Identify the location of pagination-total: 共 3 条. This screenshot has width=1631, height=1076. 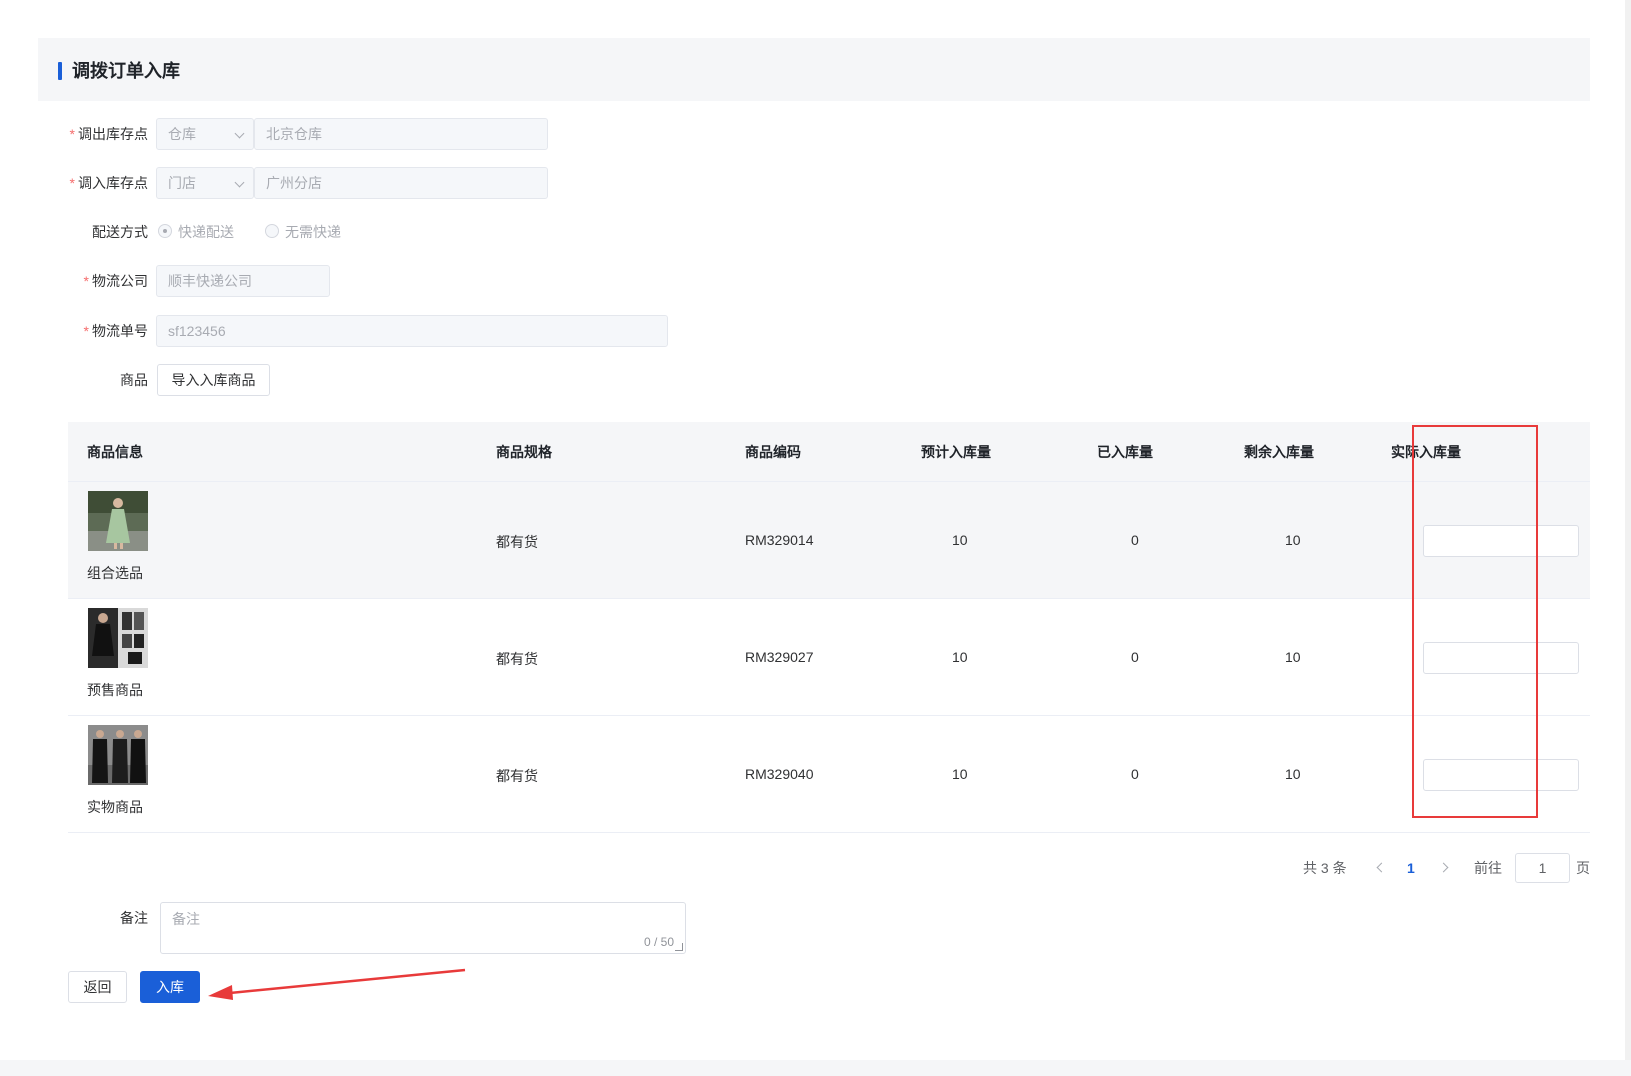
(1325, 868).